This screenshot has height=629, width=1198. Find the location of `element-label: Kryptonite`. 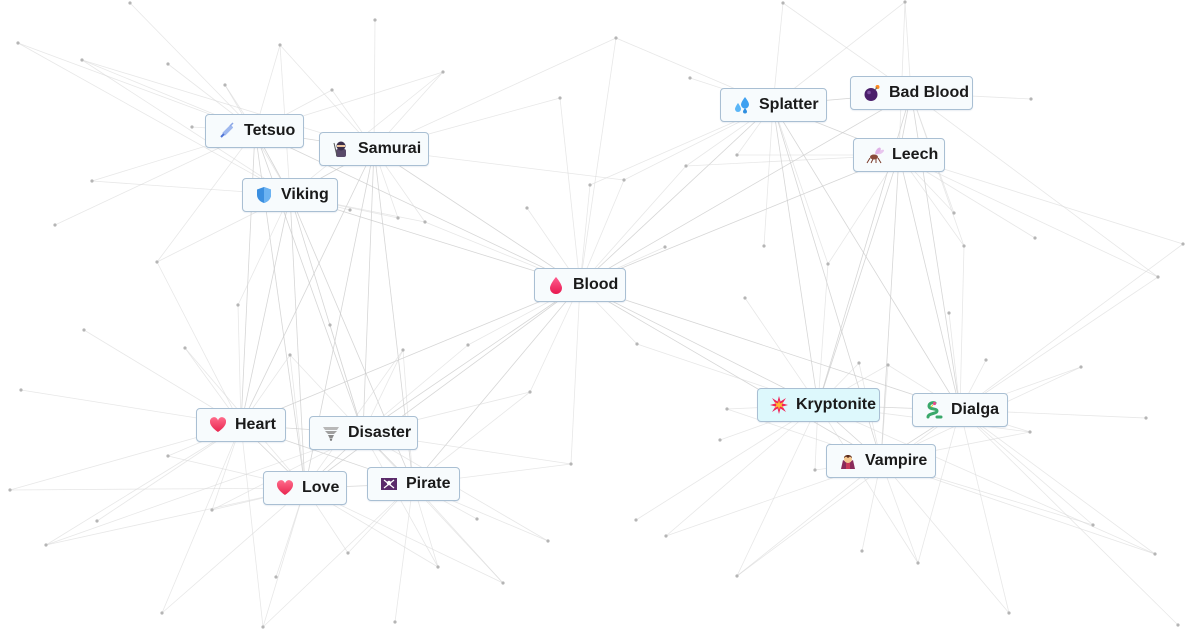

element-label: Kryptonite is located at coordinates (836, 404).